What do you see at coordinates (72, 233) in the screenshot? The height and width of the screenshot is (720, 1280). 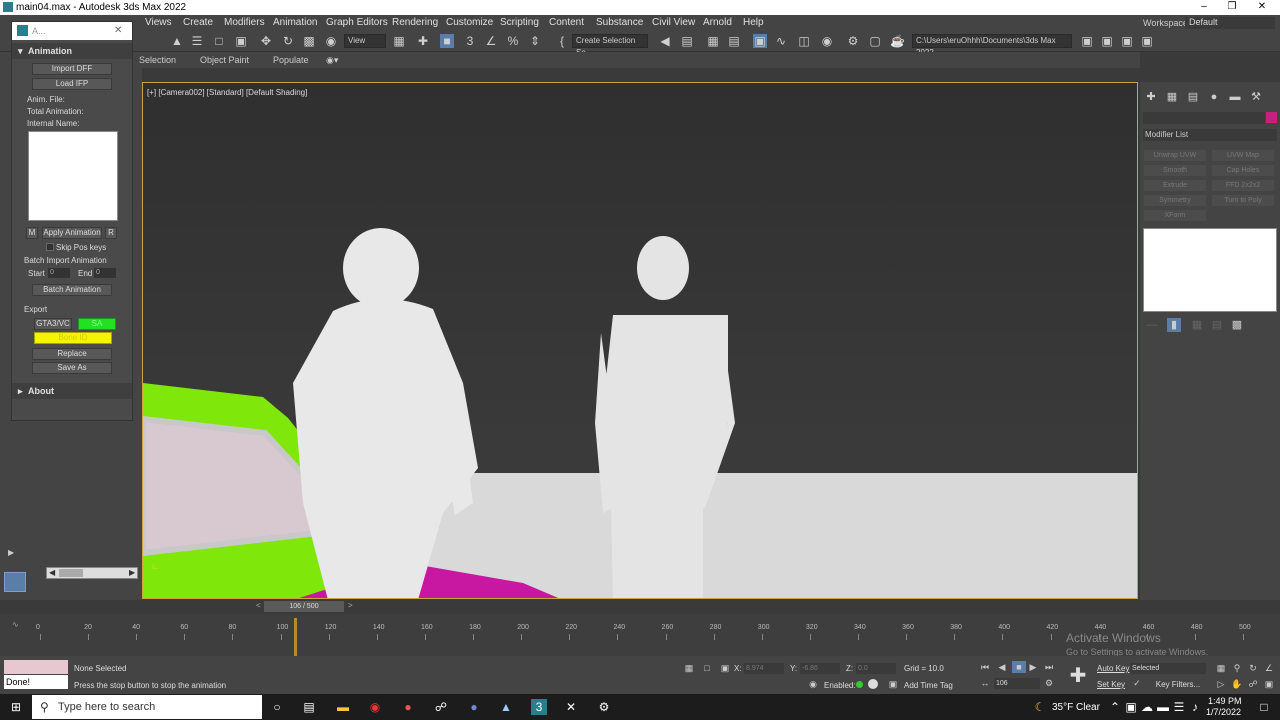 I see `apply-animation-button: Apply Animation` at bounding box center [72, 233].